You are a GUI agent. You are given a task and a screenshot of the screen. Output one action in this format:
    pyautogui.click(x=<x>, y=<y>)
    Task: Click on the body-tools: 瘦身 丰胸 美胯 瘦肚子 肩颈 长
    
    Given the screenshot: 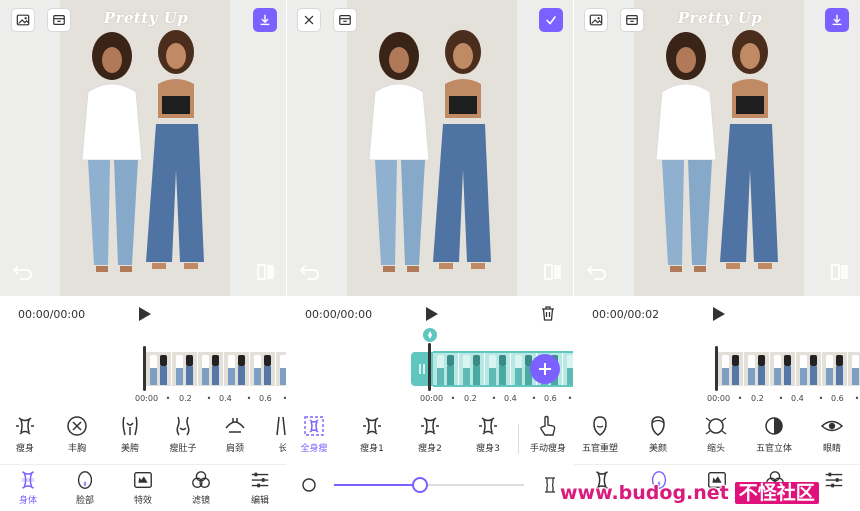 What is the action you would take?
    pyautogui.click(x=143, y=439)
    